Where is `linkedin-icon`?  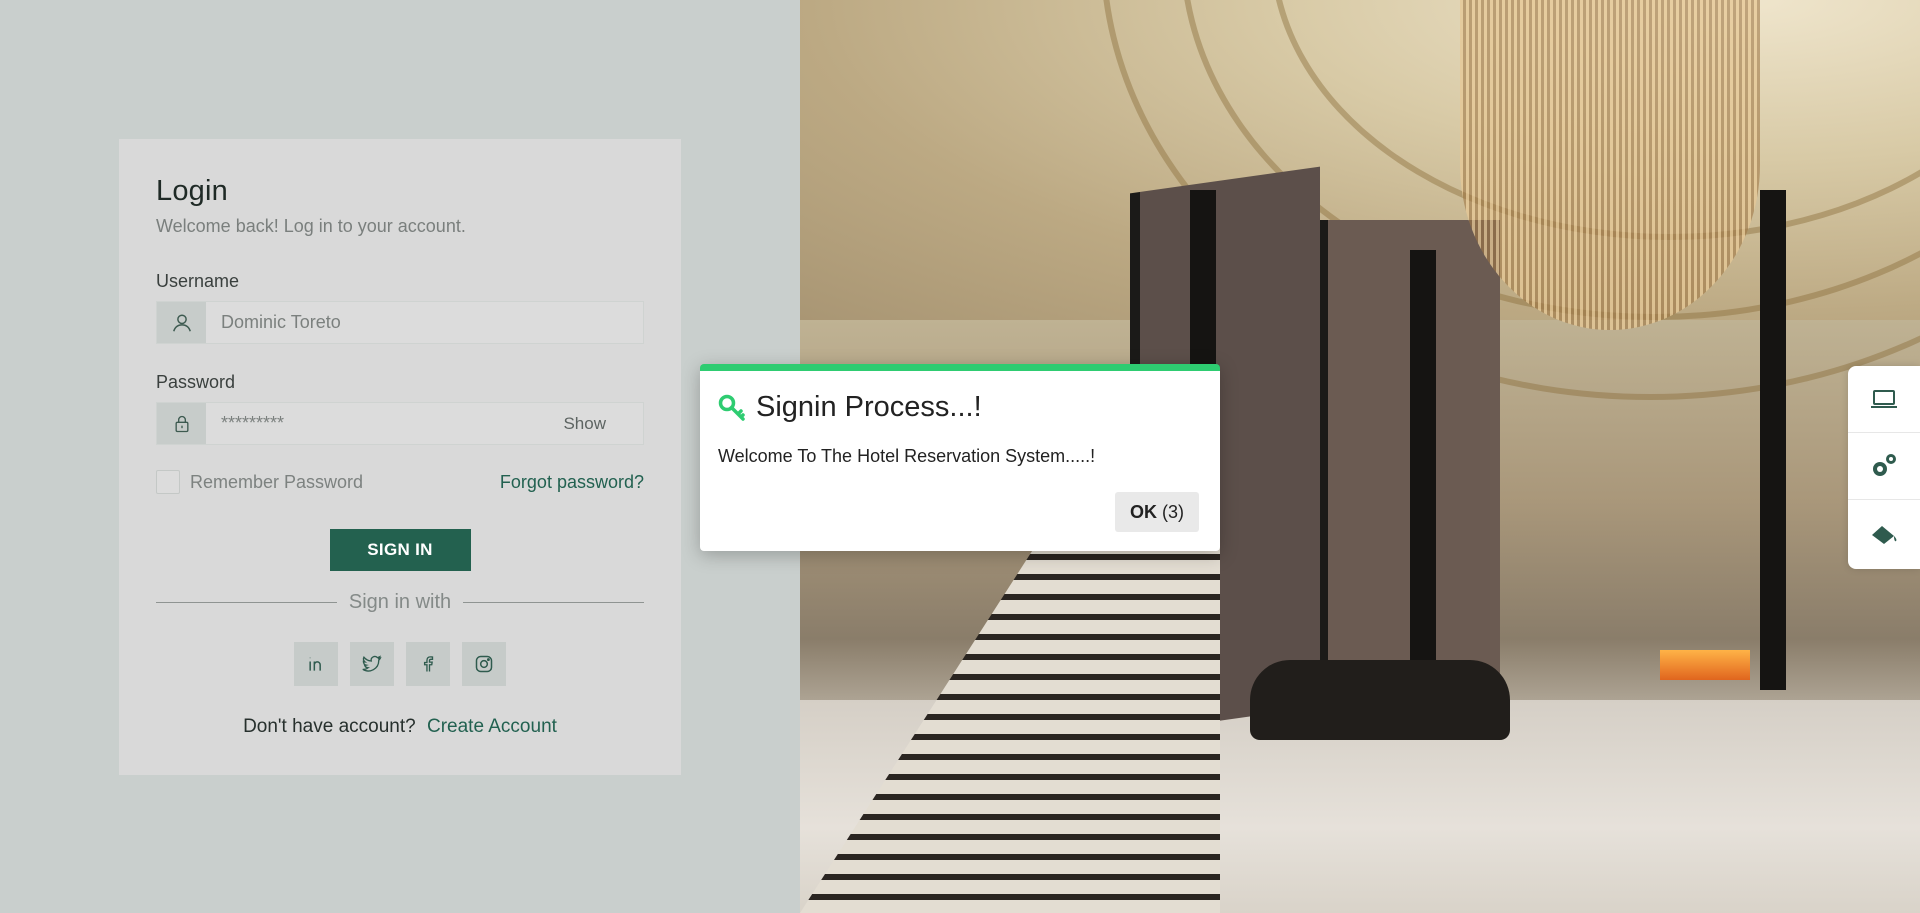
linkedin-icon is located at coordinates (315, 664).